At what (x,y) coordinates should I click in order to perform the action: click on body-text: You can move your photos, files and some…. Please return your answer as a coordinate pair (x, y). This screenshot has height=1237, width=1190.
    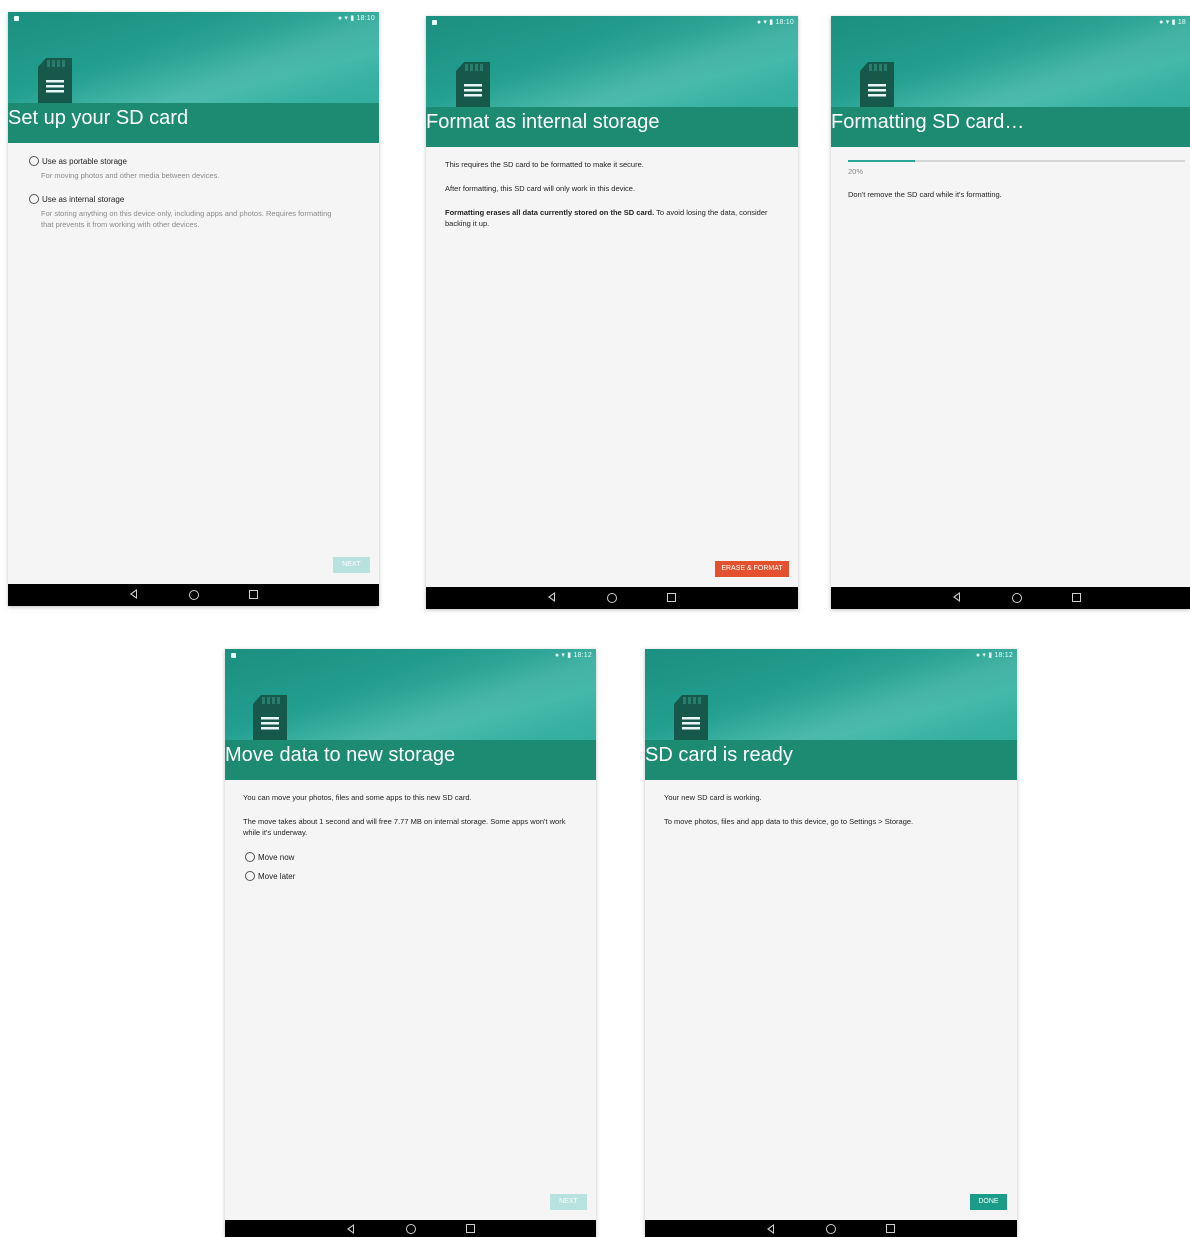
    Looking at the image, I should click on (357, 797).